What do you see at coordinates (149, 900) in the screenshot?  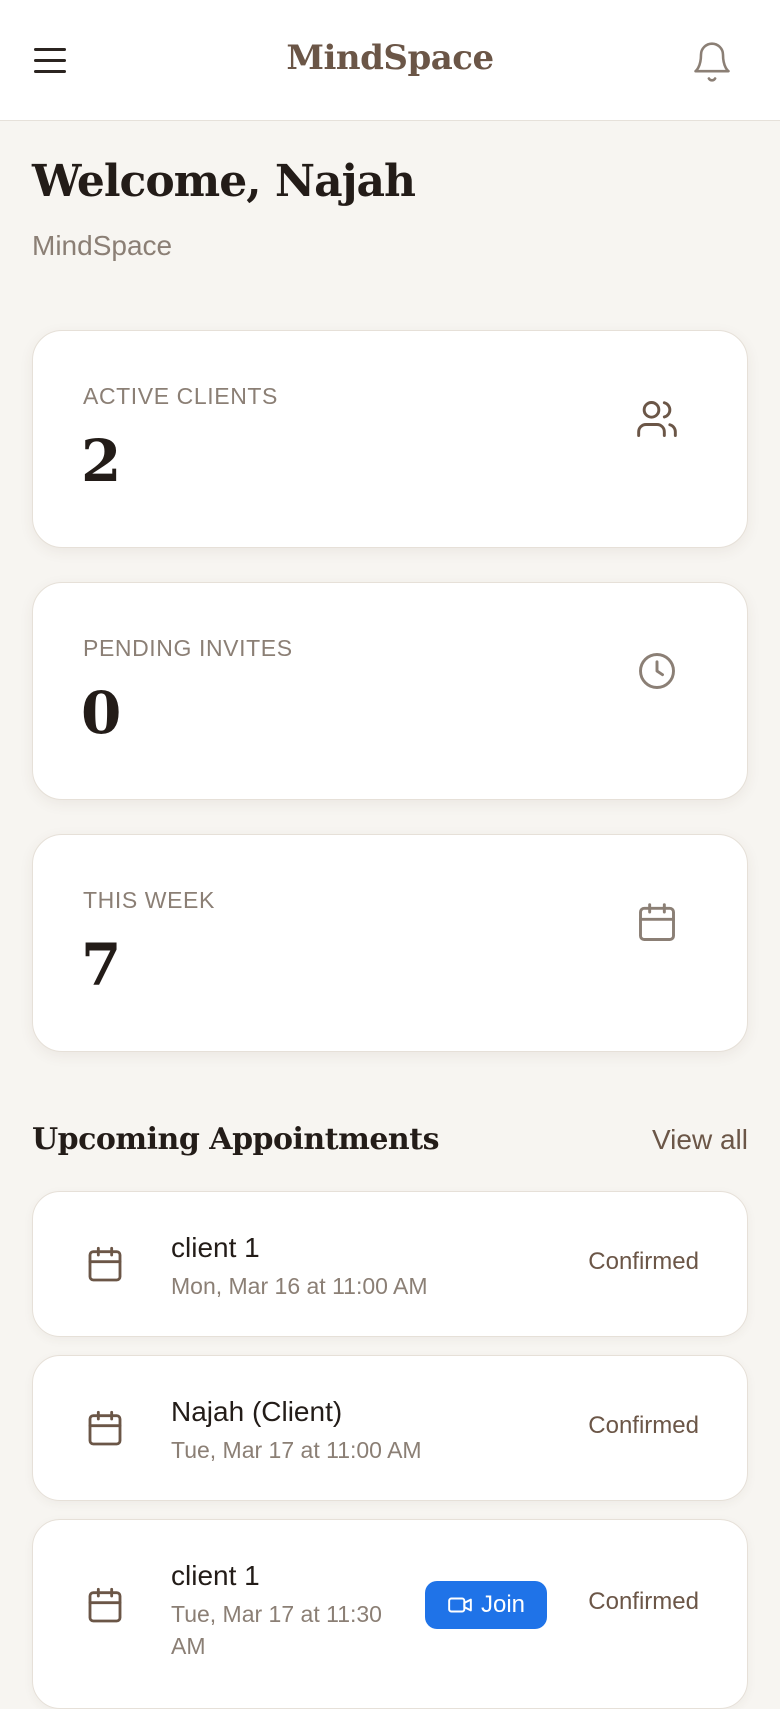 I see `stat-label: THIS WEEK` at bounding box center [149, 900].